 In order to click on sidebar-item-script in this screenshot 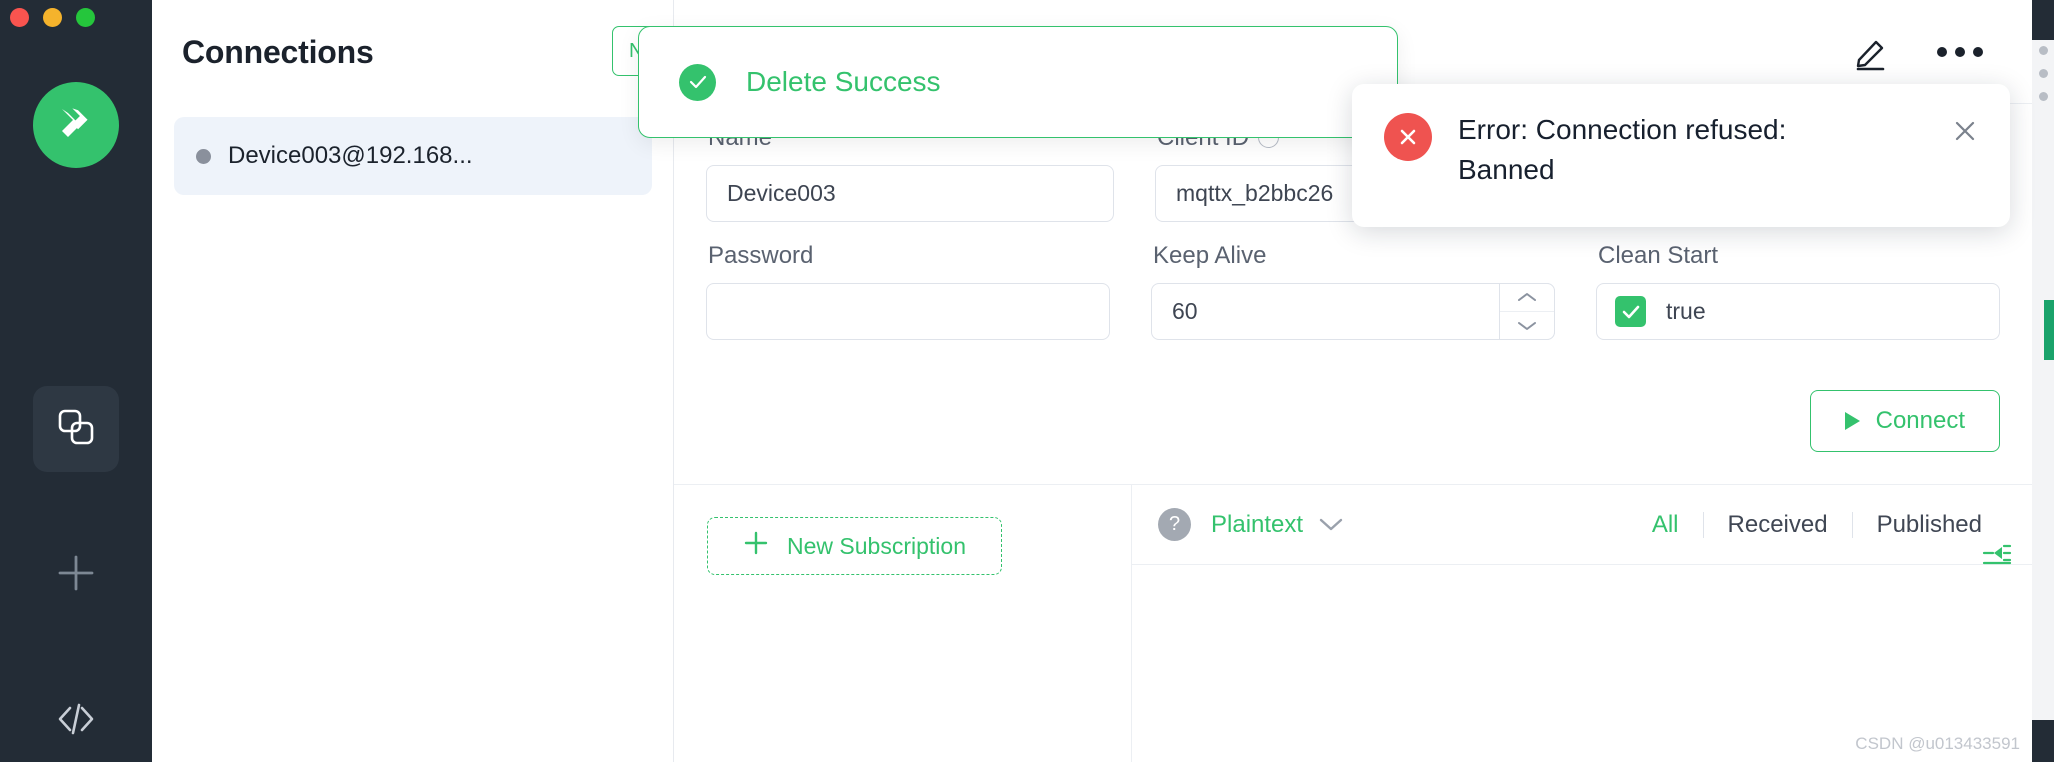, I will do `click(76, 720)`.